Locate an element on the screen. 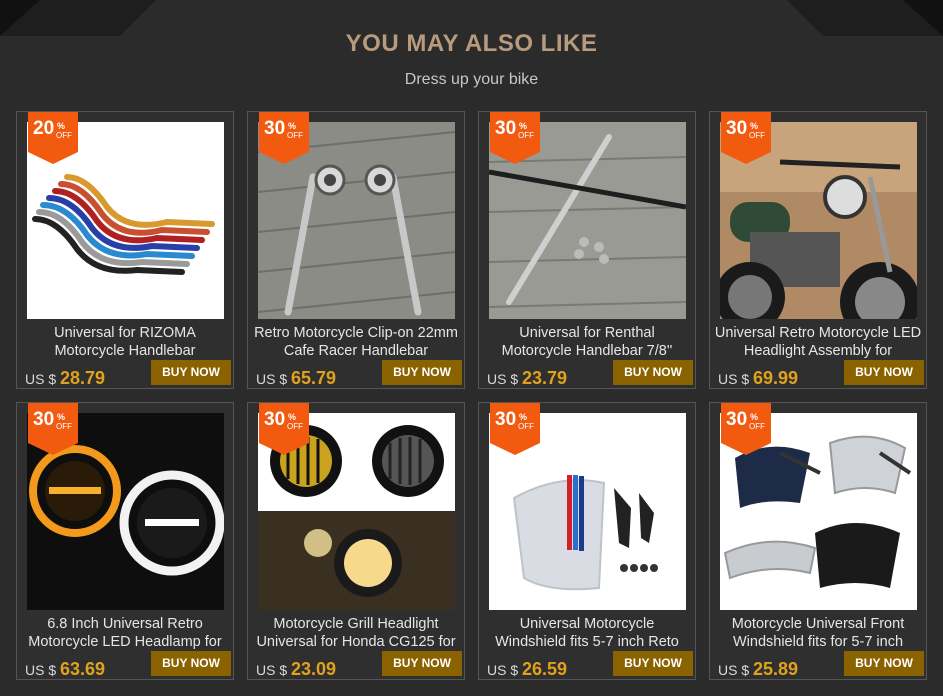 The height and width of the screenshot is (696, 943). price-amount: 23.09 is located at coordinates (314, 669).